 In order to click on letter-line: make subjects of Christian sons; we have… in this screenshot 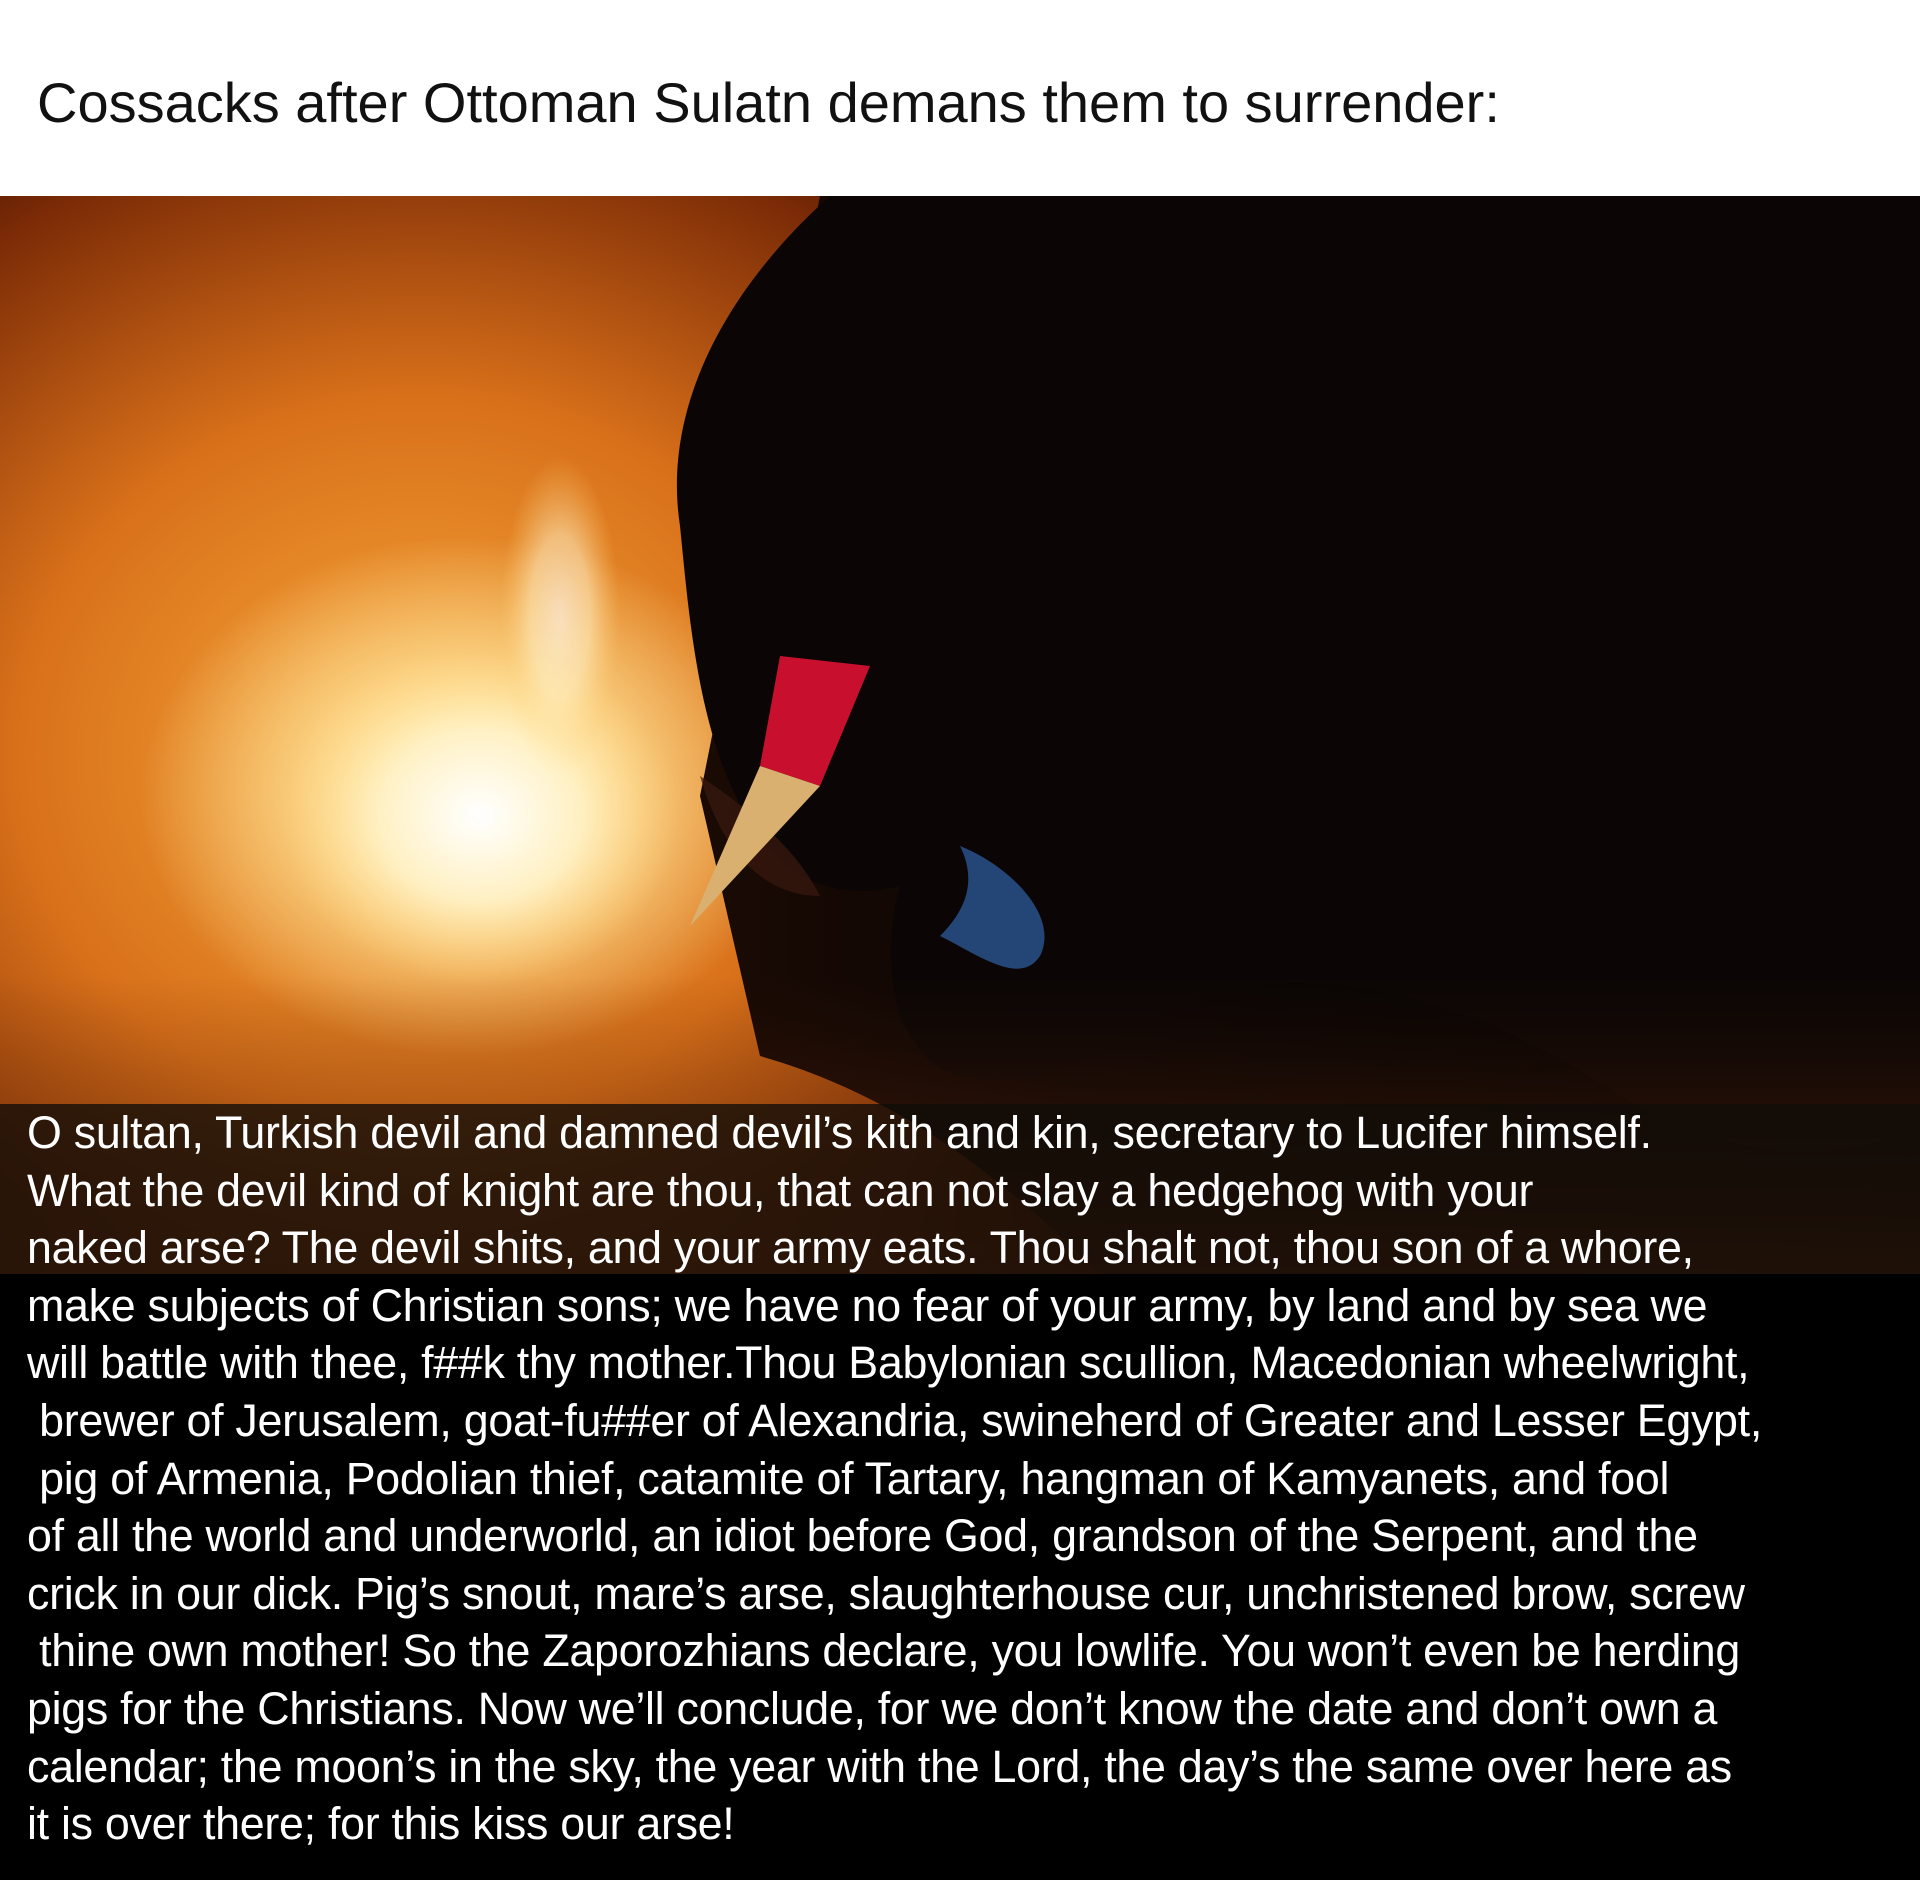, I will do `click(867, 1305)`.